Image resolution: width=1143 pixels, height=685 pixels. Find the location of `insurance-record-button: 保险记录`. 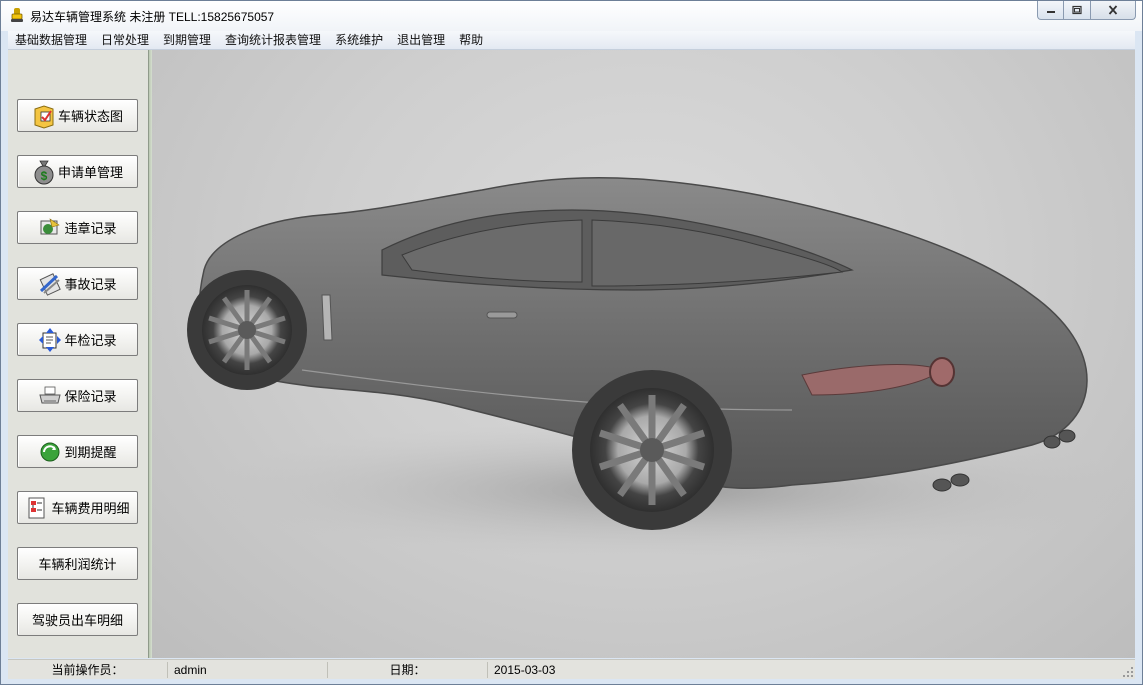

insurance-record-button: 保险记录 is located at coordinates (77, 395).